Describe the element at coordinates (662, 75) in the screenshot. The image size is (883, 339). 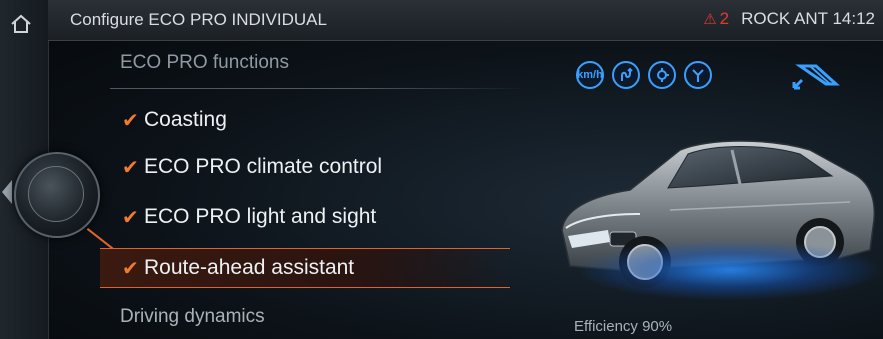
I see `roundabout-icon` at that location.